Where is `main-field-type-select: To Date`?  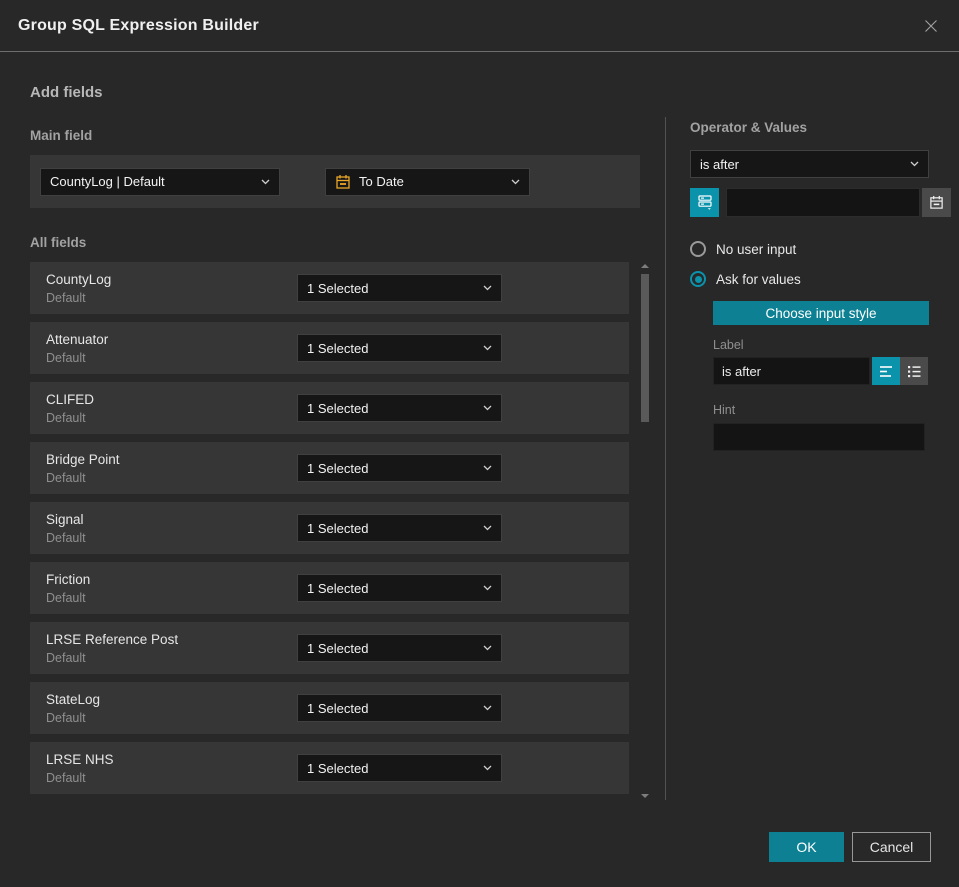
main-field-type-select: To Date is located at coordinates (427, 181).